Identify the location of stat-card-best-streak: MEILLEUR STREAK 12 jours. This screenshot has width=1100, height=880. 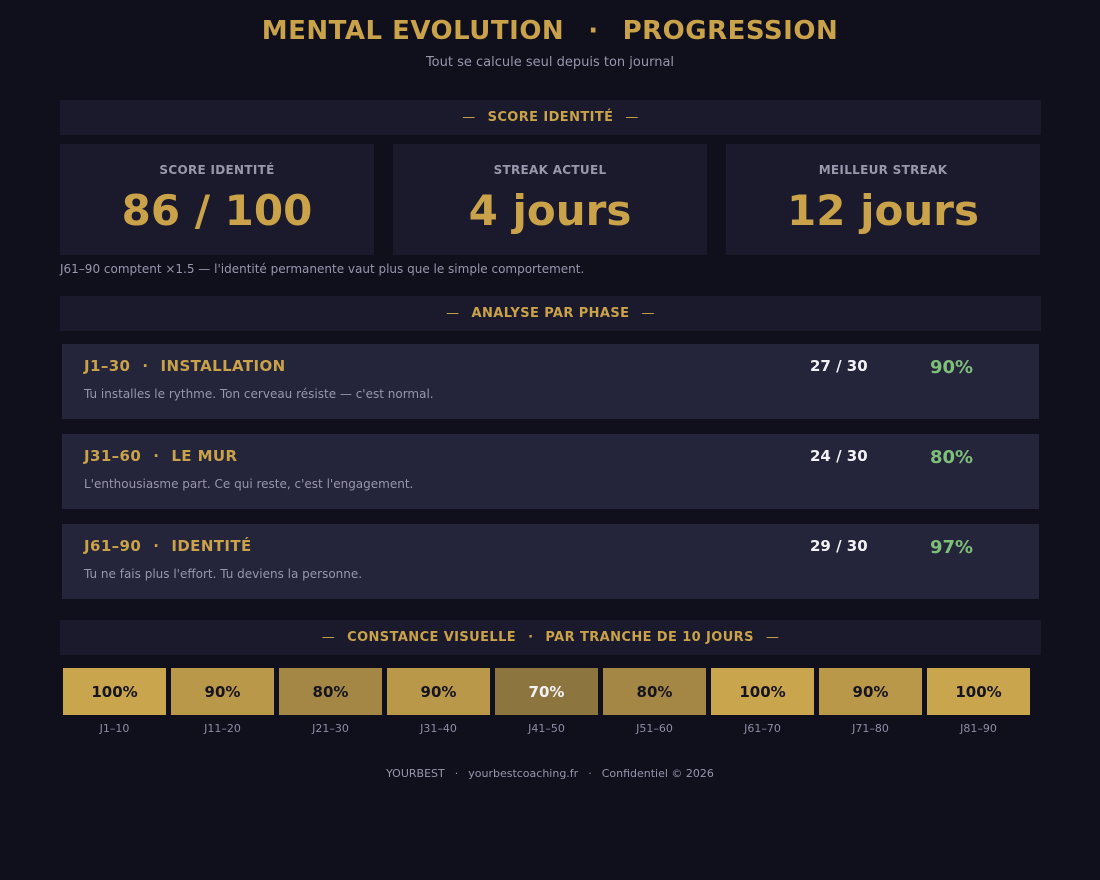
(883, 199).